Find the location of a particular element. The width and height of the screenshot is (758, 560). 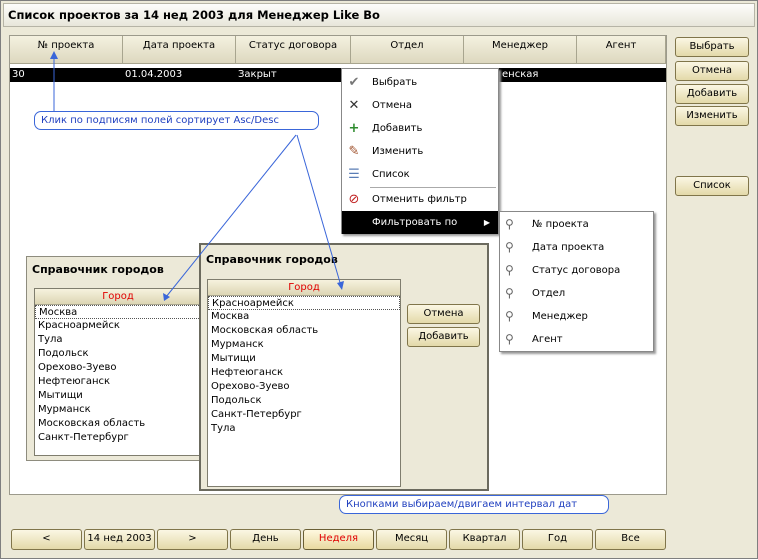

quarter-button: Квартал is located at coordinates (484, 539).